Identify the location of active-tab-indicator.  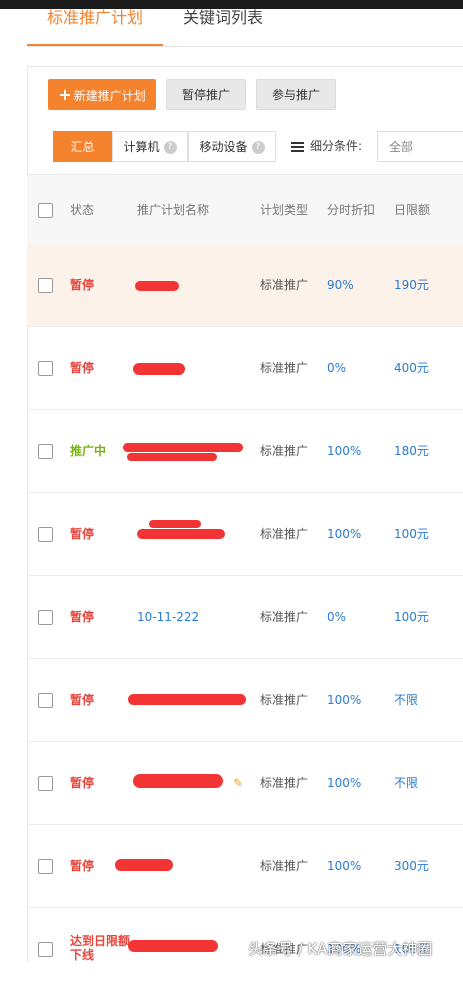
(95, 45).